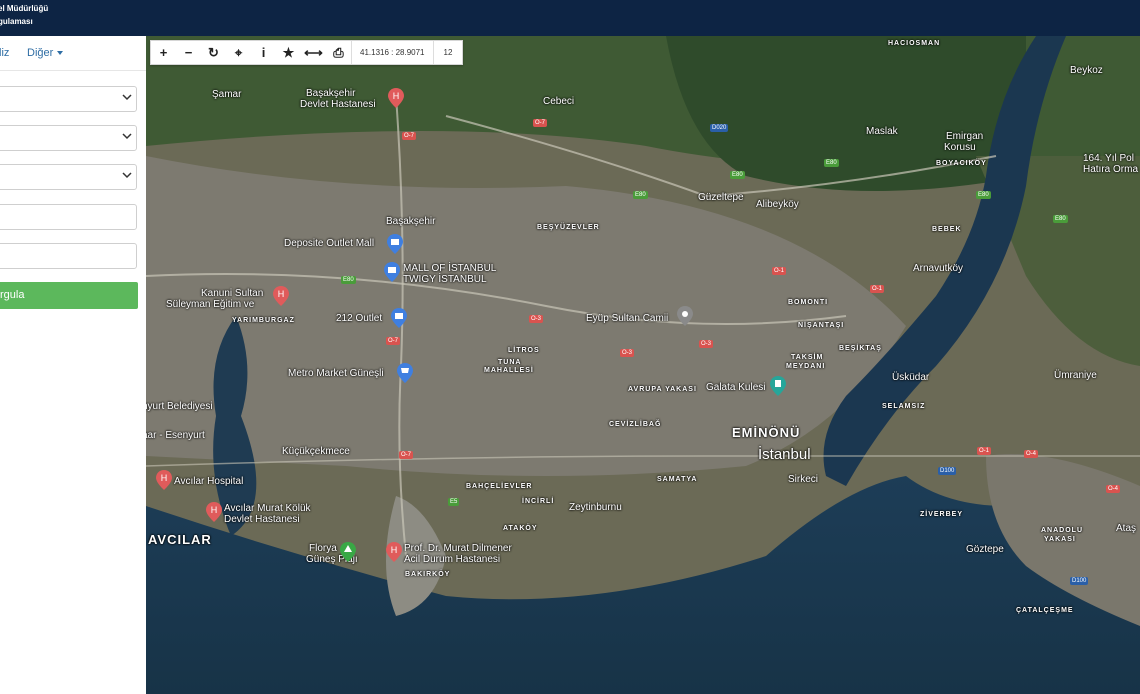 The width and height of the screenshot is (1140, 694). Describe the element at coordinates (210, 304) in the screenshot. I see `map-label: Süleyman Eğitim ve` at that location.